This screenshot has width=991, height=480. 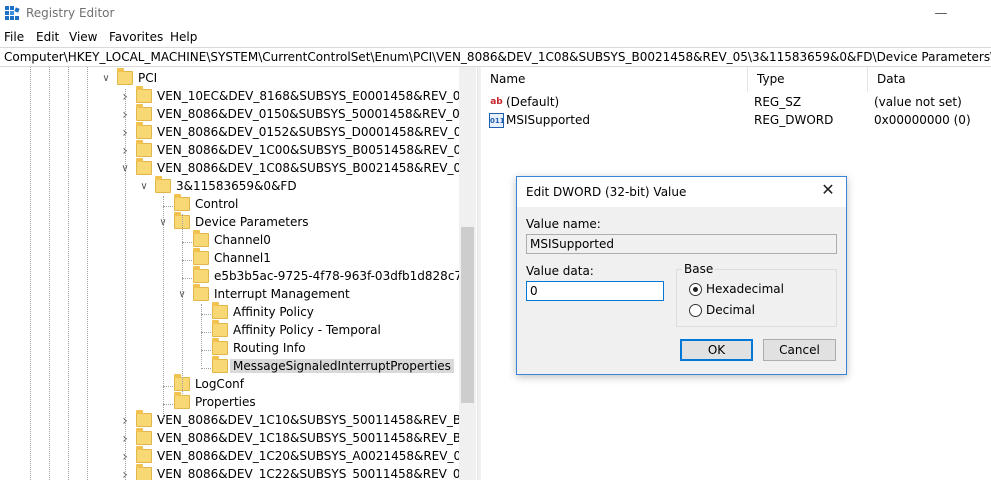 What do you see at coordinates (695, 289) in the screenshot?
I see `radio-selected-icon` at bounding box center [695, 289].